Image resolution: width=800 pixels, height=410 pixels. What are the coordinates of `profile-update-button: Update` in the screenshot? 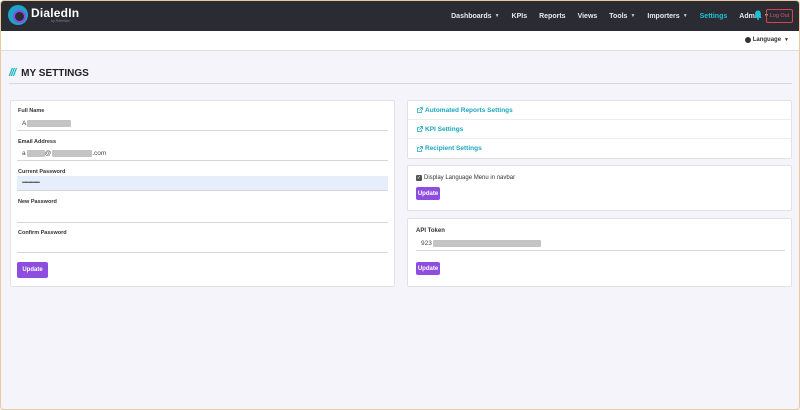 It's located at (32, 270).